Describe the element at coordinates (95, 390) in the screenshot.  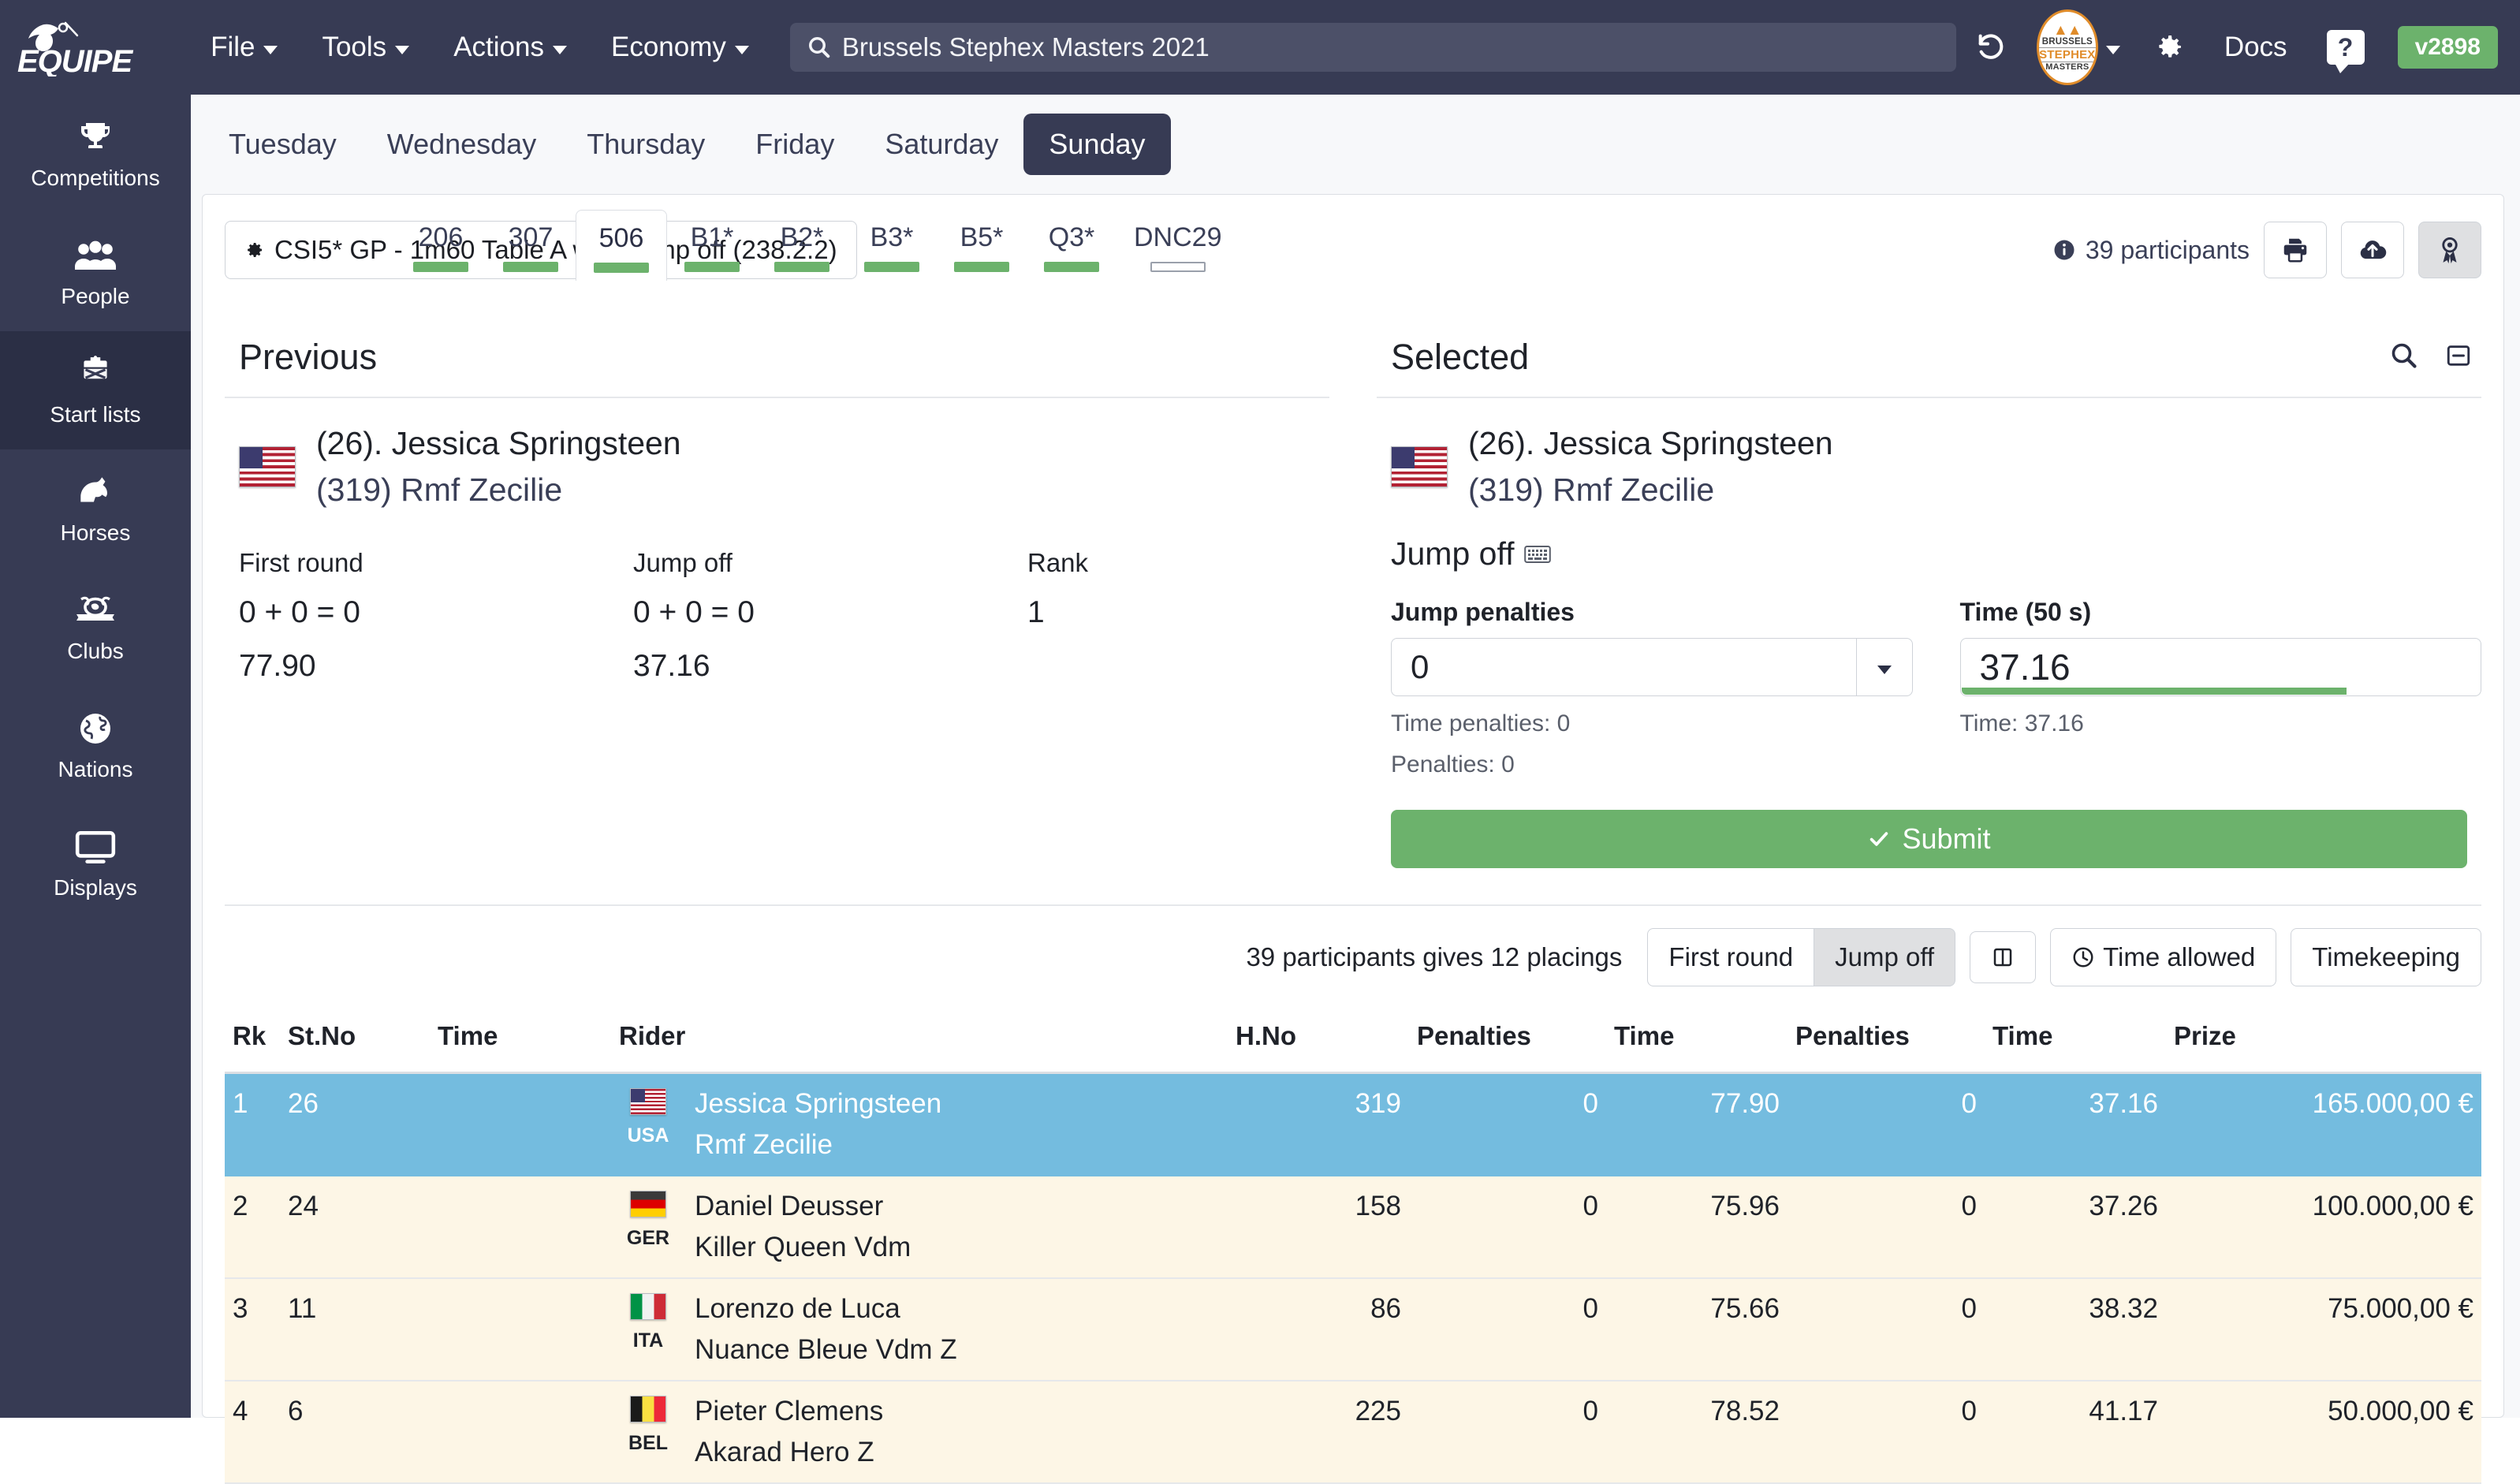
I see `sidebar-item-start-lists: Start lists` at that location.